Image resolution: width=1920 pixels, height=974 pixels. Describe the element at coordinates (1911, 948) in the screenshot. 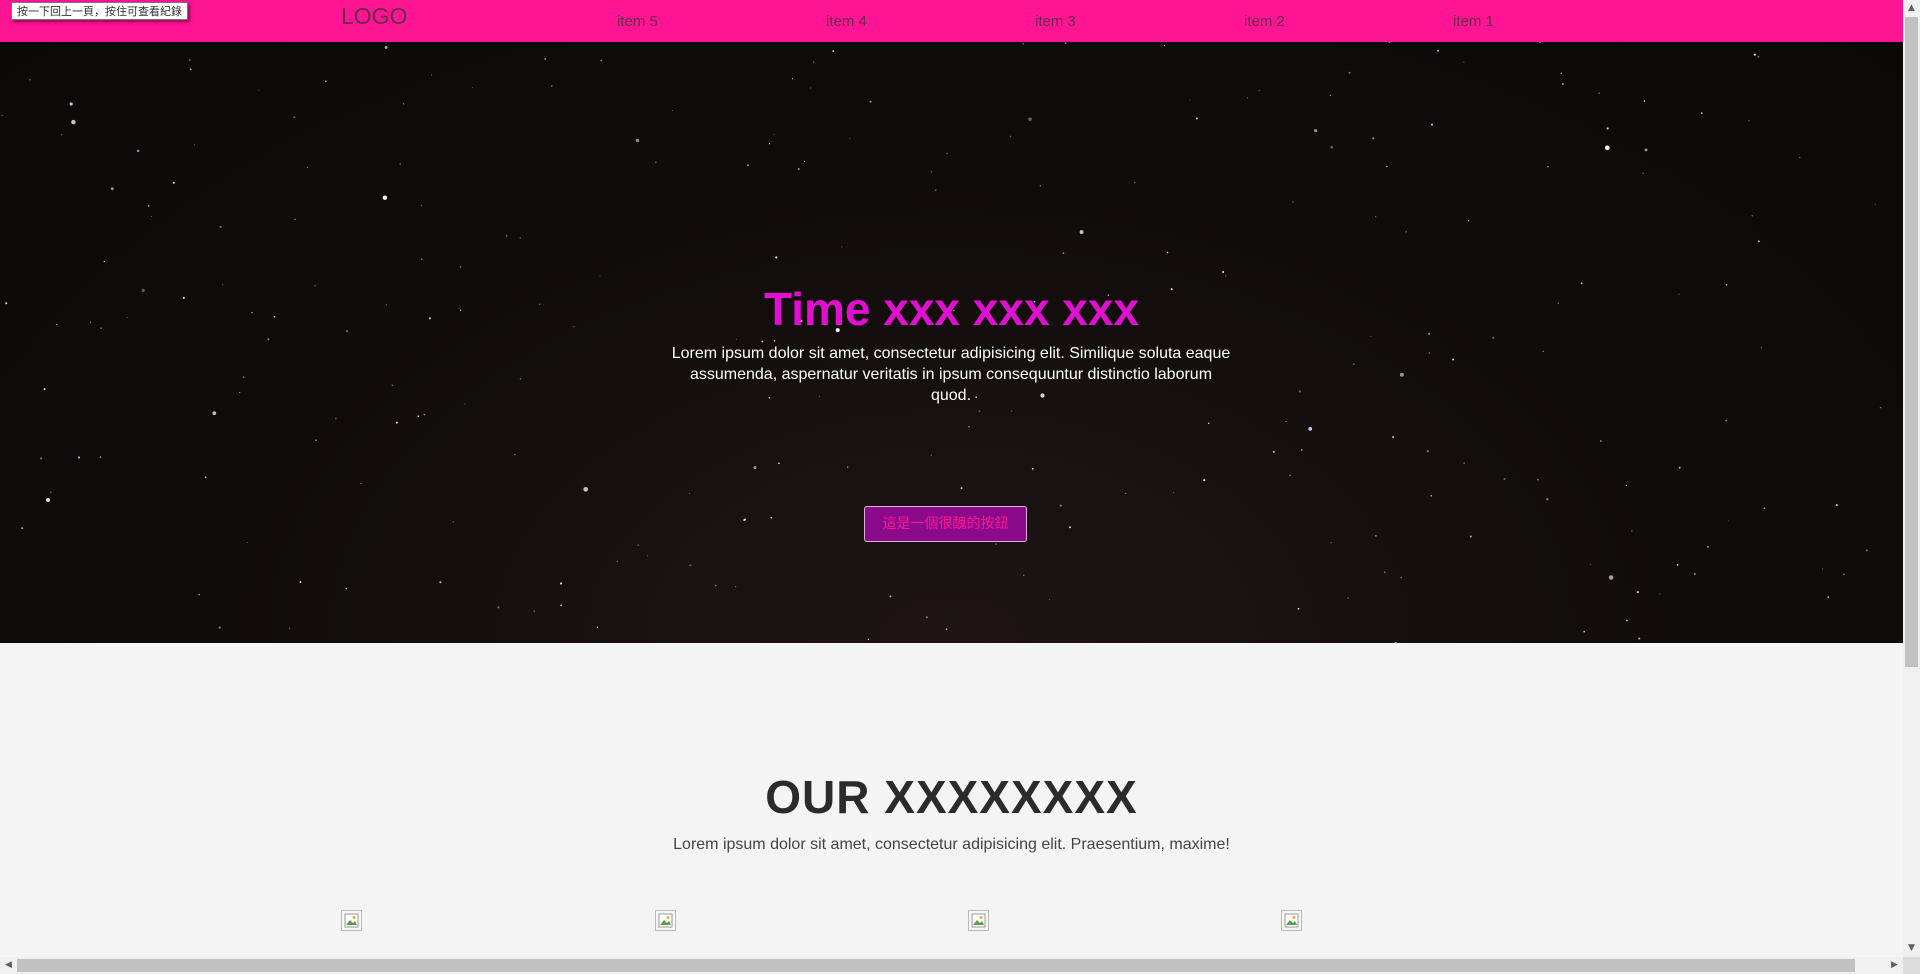

I see `scroll-down-icon: ▼` at that location.